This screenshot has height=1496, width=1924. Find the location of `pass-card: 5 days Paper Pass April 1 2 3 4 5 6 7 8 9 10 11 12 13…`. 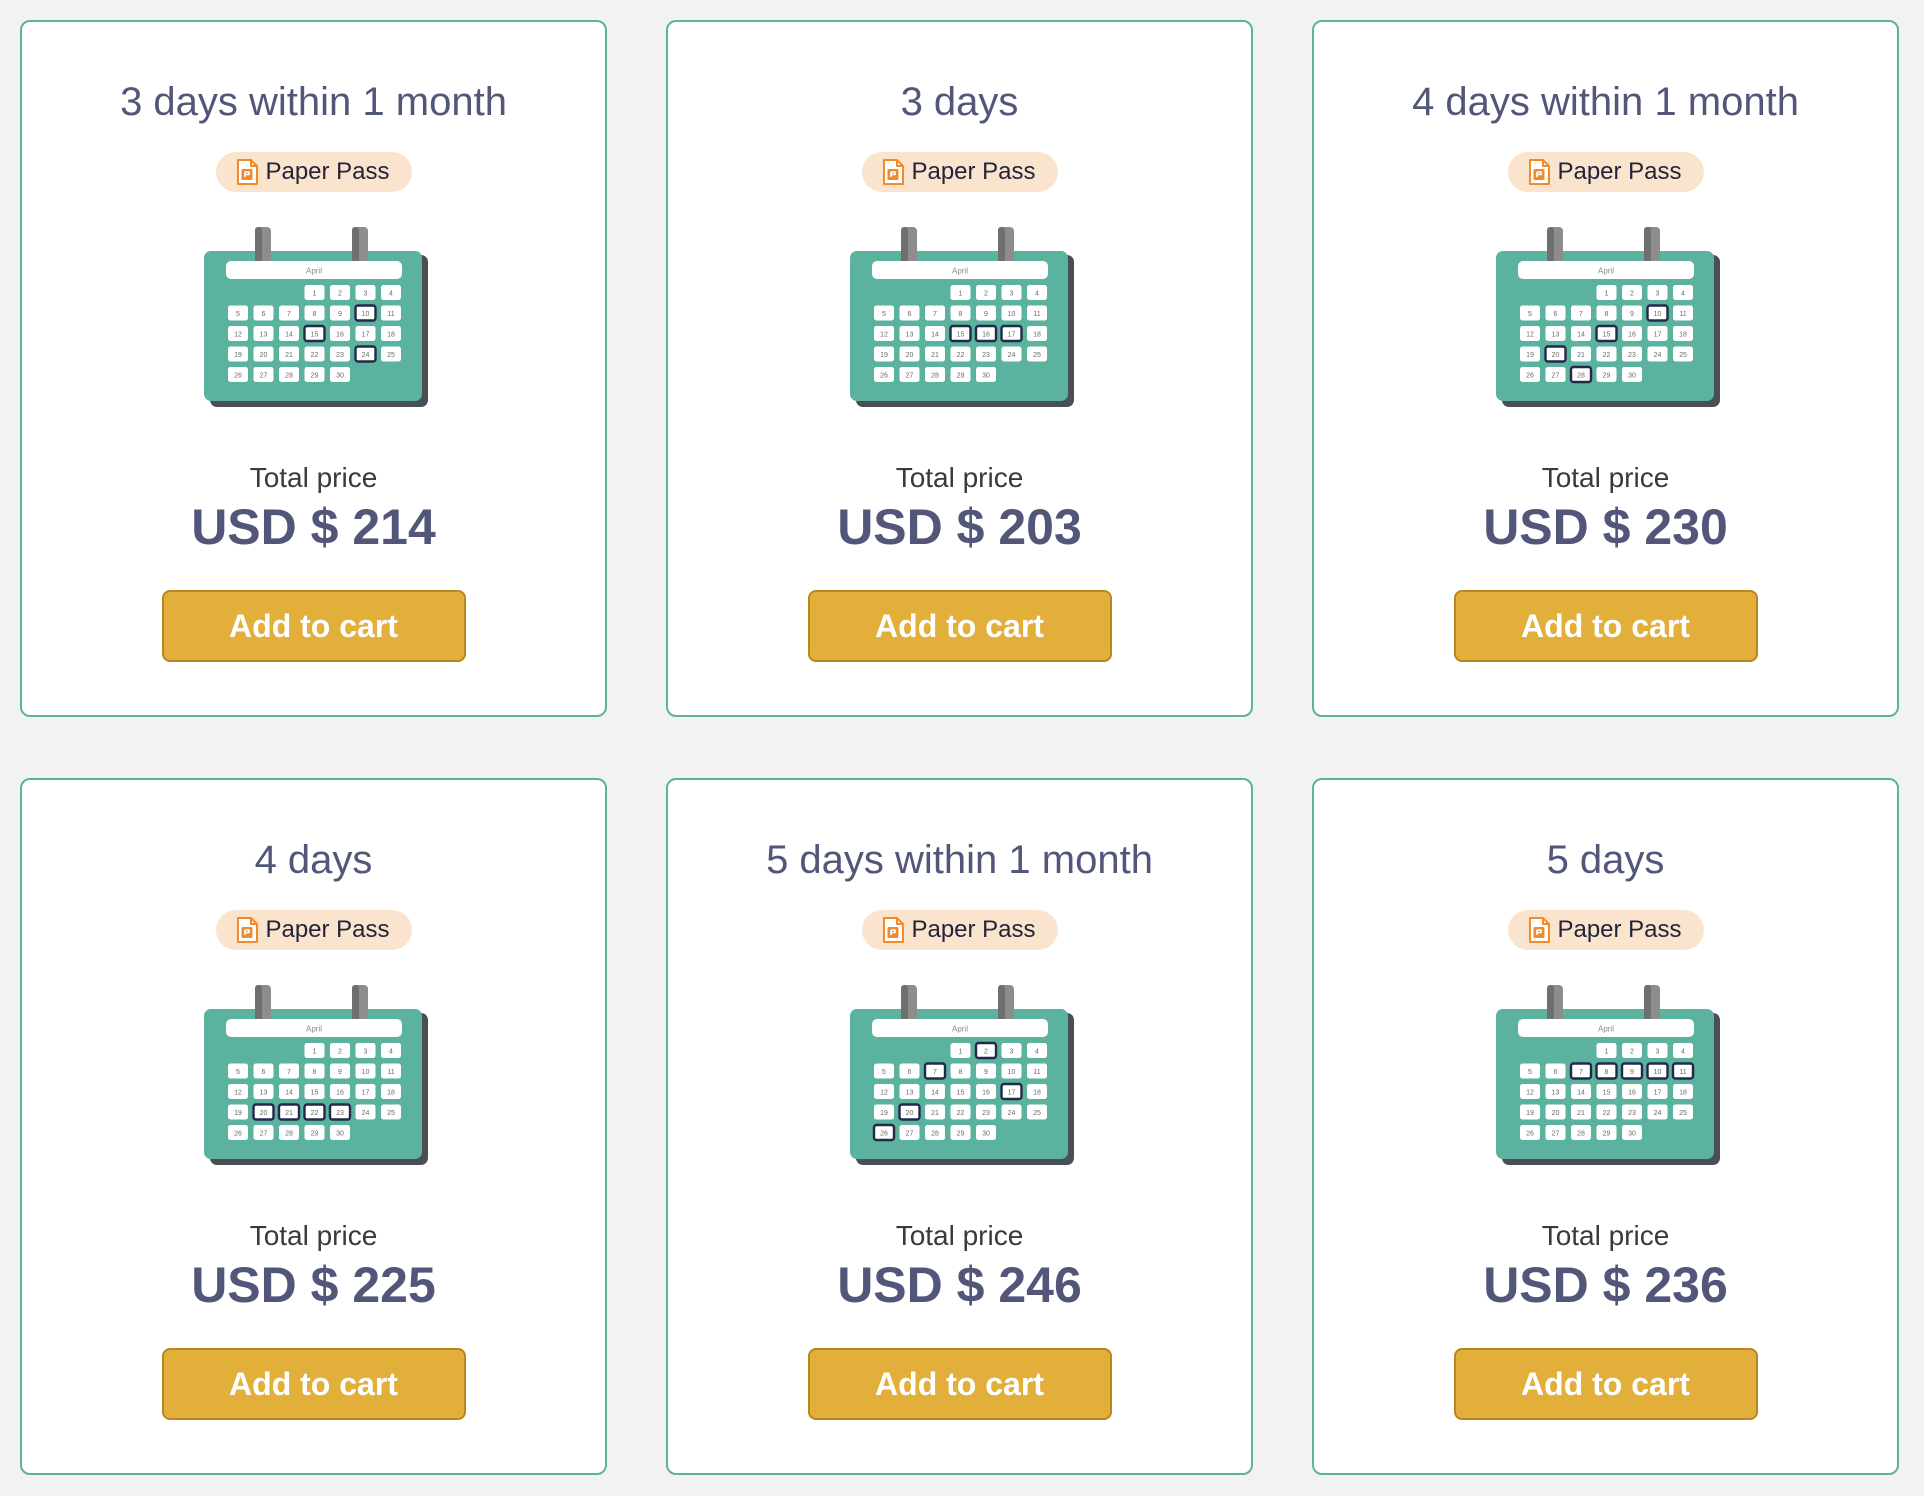

pass-card: 5 days Paper Pass April 1 2 3 4 5 6 7 8 9 10 11 12 13… is located at coordinates (1605, 1126).